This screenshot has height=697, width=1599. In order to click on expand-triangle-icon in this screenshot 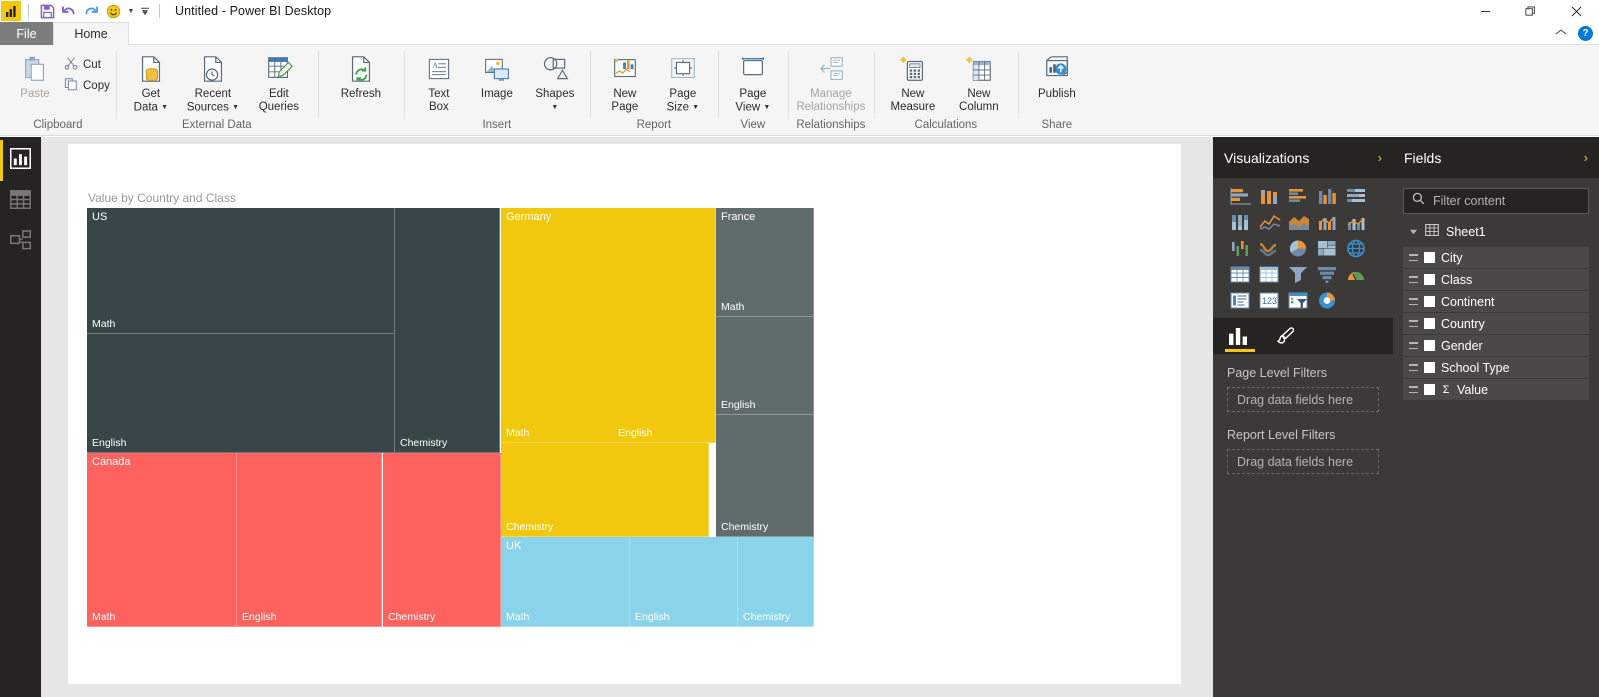, I will do `click(1413, 232)`.